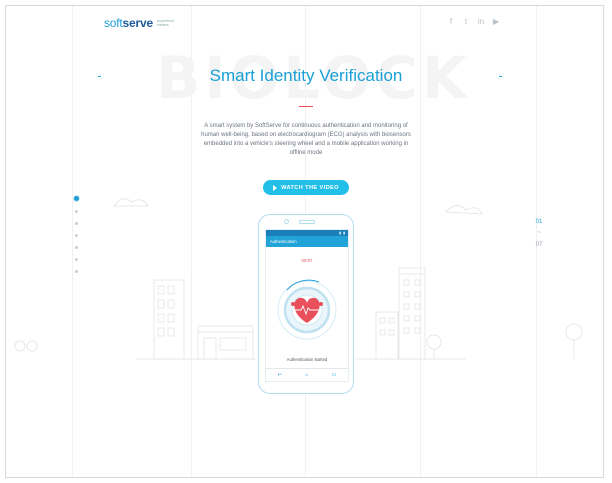 The image size is (612, 483). What do you see at coordinates (340, 233) in the screenshot?
I see `signal-icon: ▮` at bounding box center [340, 233].